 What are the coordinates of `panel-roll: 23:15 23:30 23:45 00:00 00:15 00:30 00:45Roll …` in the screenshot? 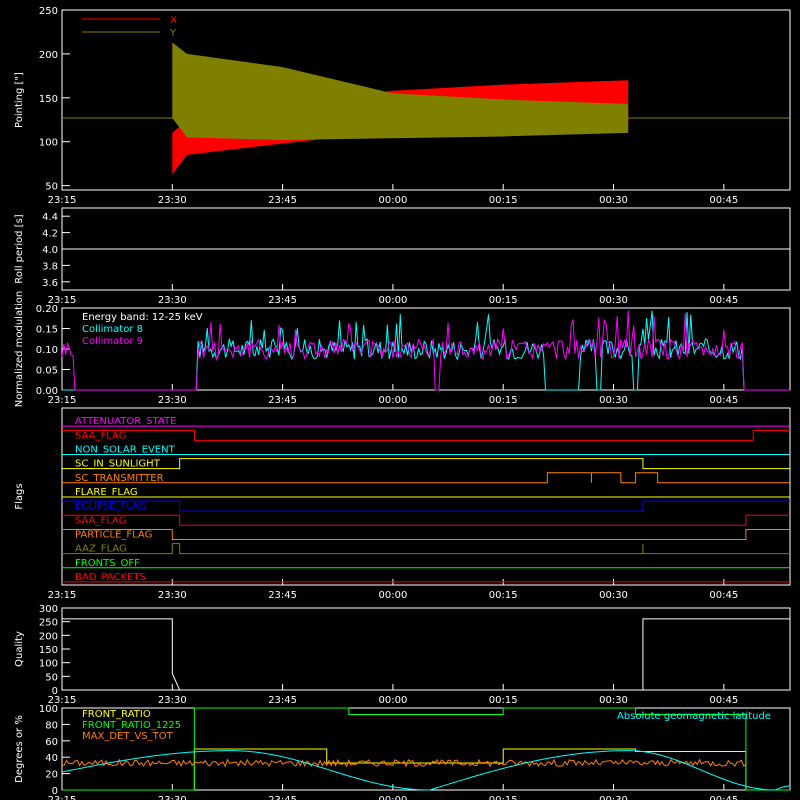 It's located at (402, 256).